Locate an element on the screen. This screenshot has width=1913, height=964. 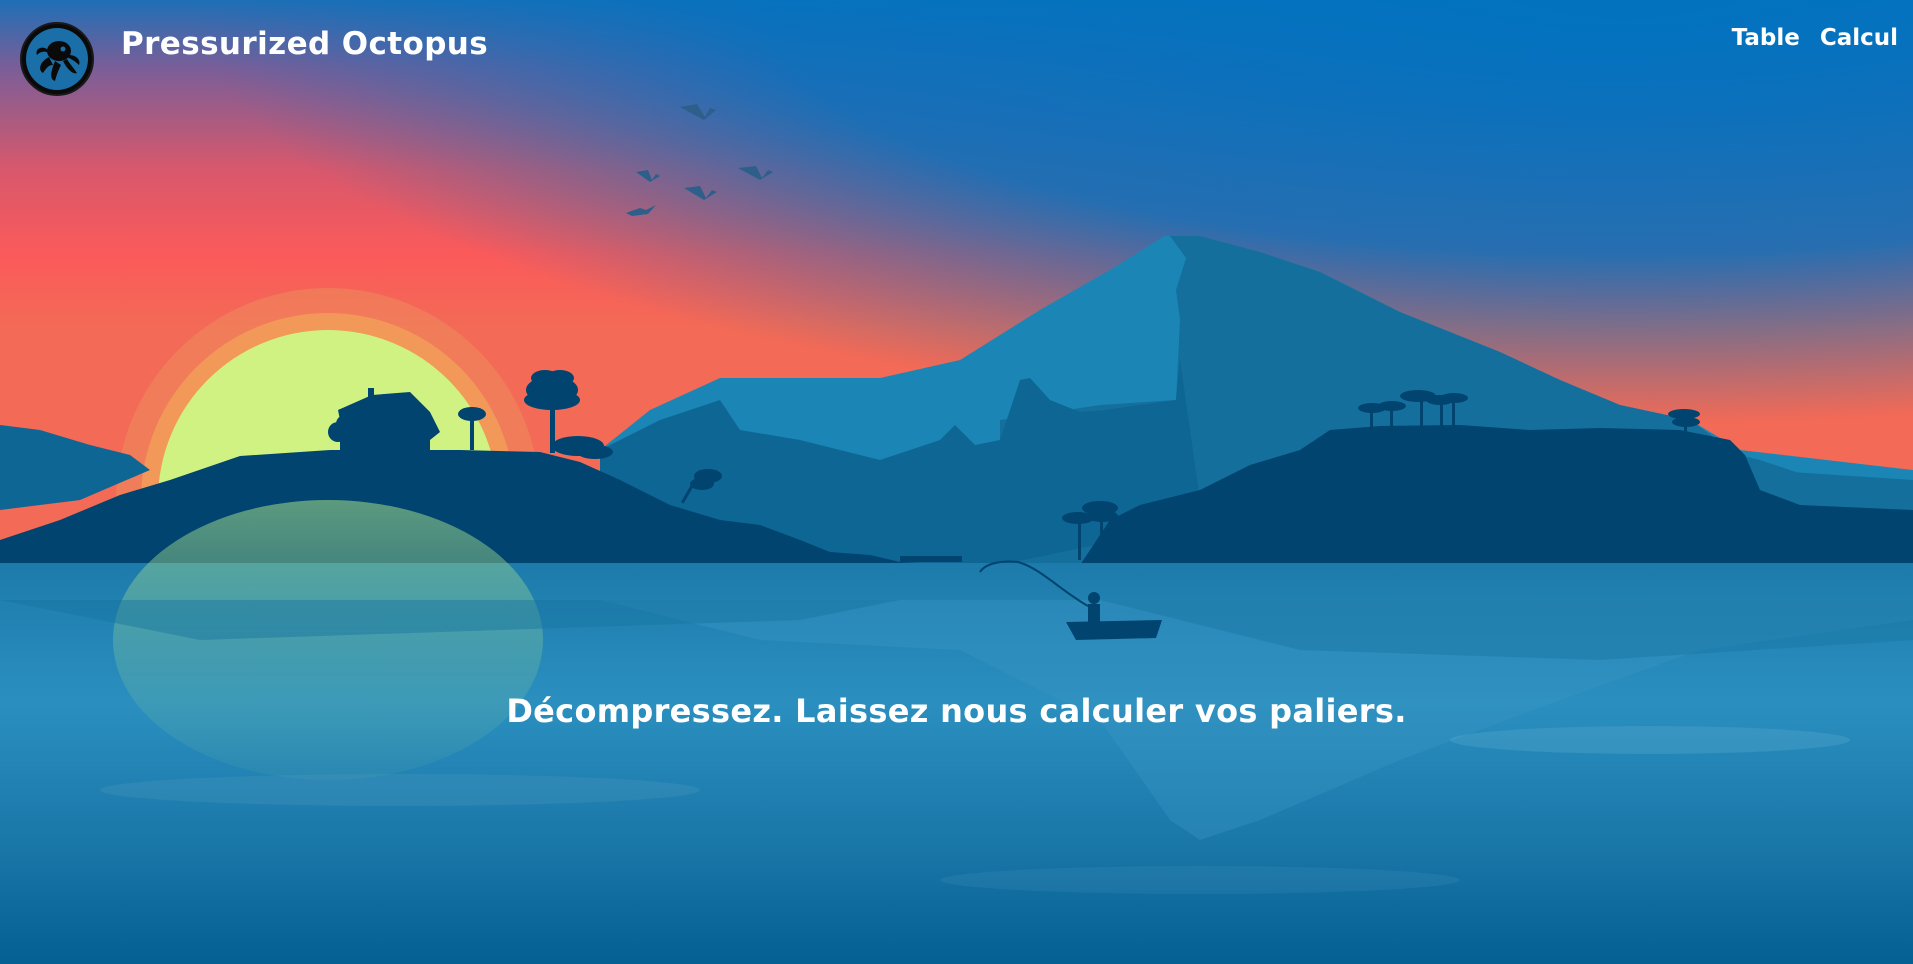
main-nav: Table Calcul is located at coordinates (1815, 38).